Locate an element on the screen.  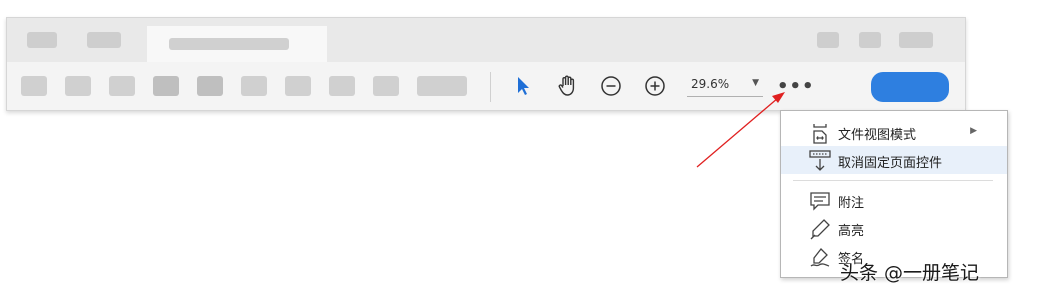
hand-tool-icon is located at coordinates (567, 86).